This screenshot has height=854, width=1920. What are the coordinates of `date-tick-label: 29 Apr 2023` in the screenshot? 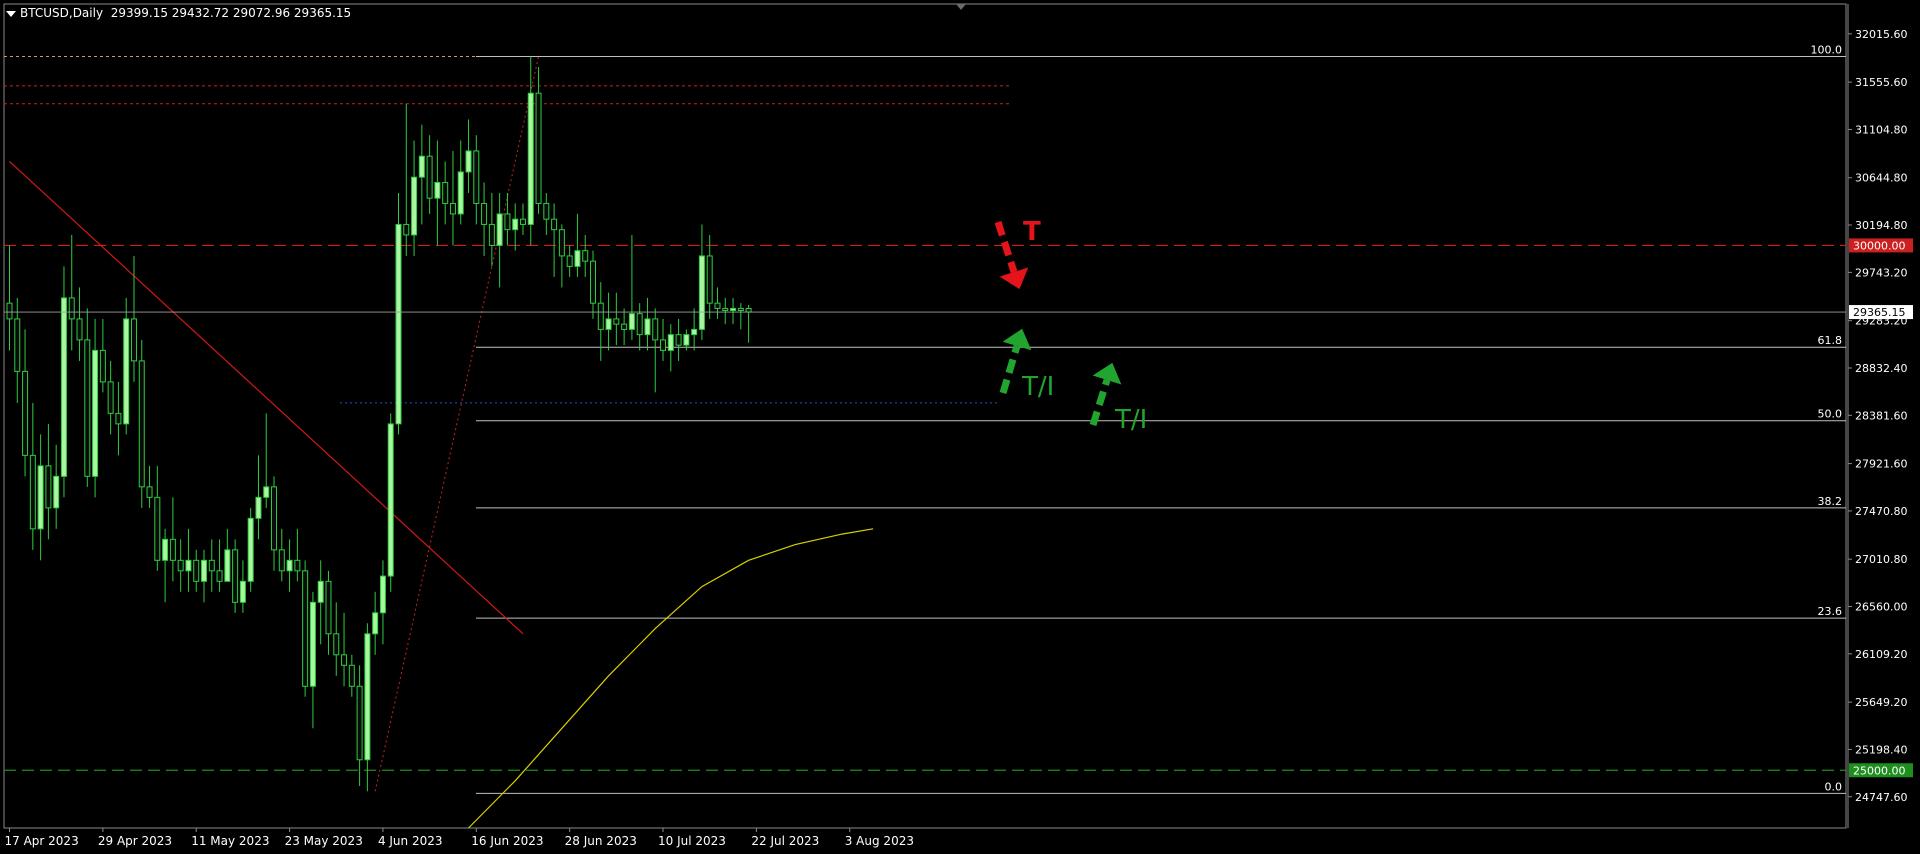 It's located at (135, 841).